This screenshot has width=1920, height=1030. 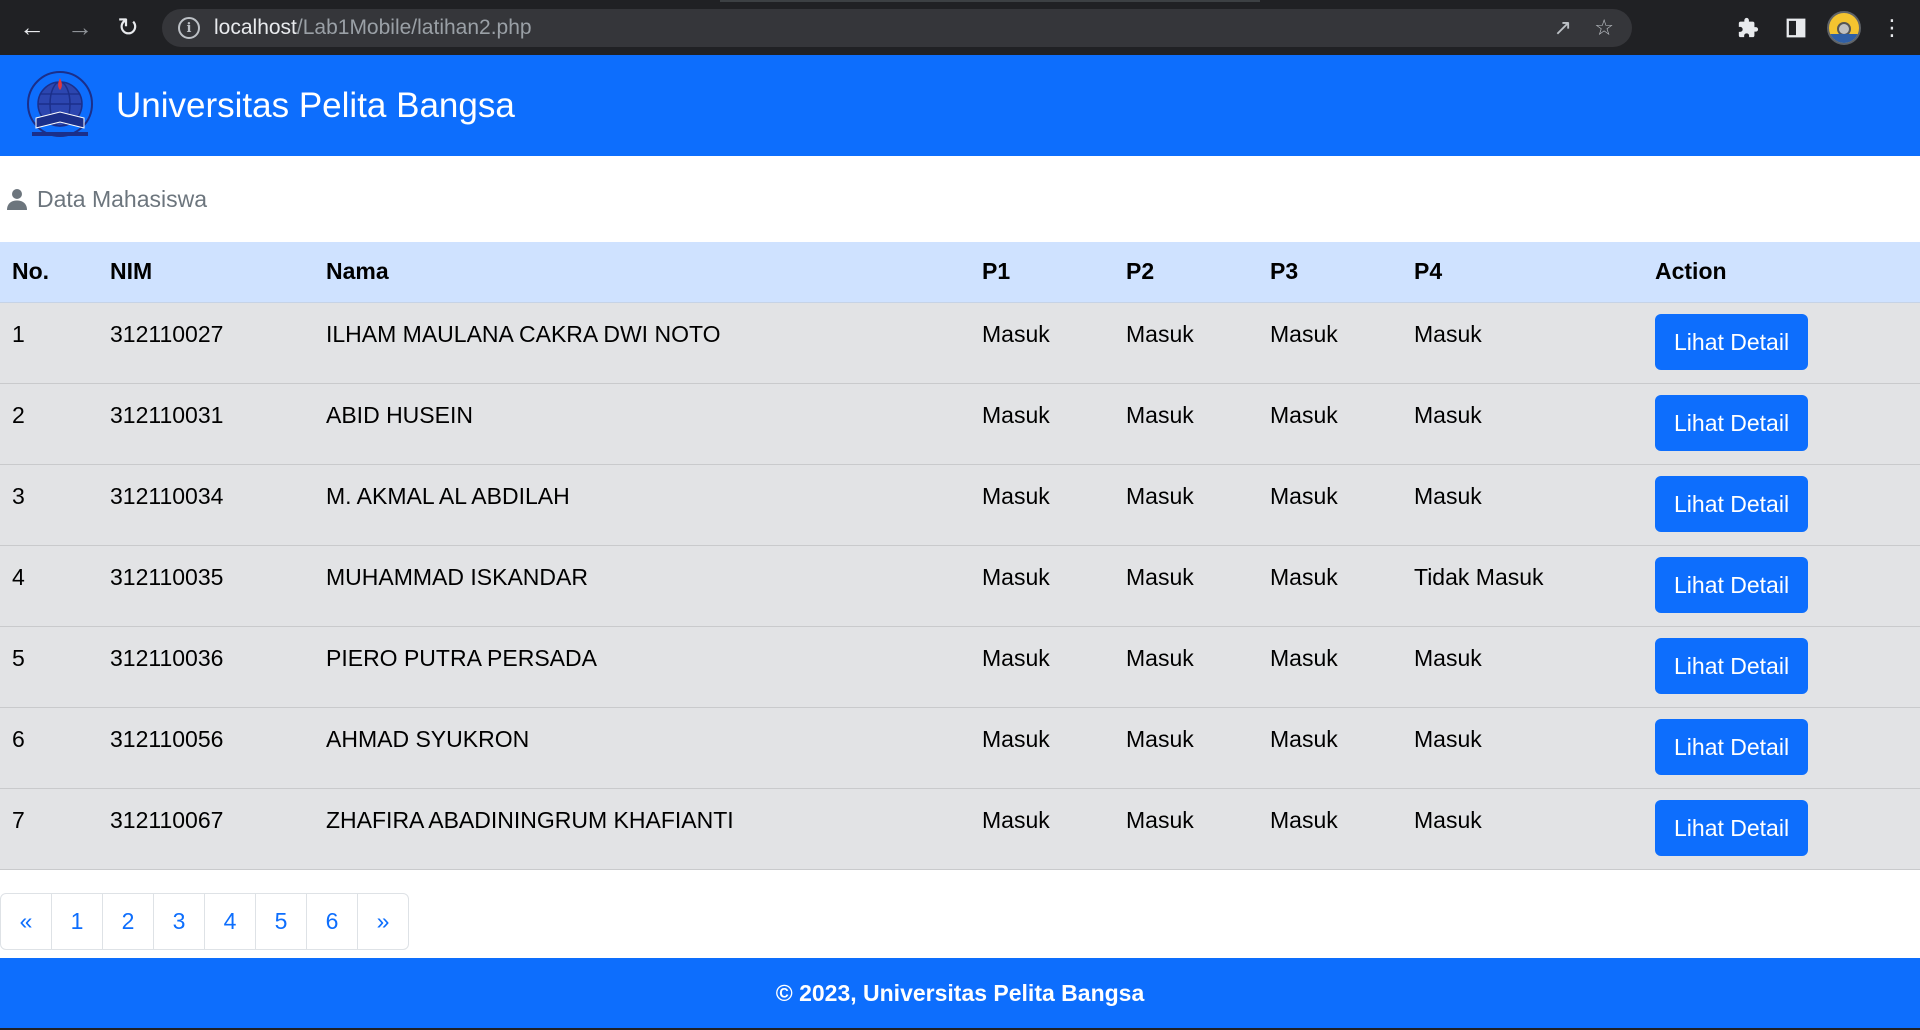 What do you see at coordinates (642, 667) in the screenshot?
I see `cell-nama: PIERO PUTRA PERSADA` at bounding box center [642, 667].